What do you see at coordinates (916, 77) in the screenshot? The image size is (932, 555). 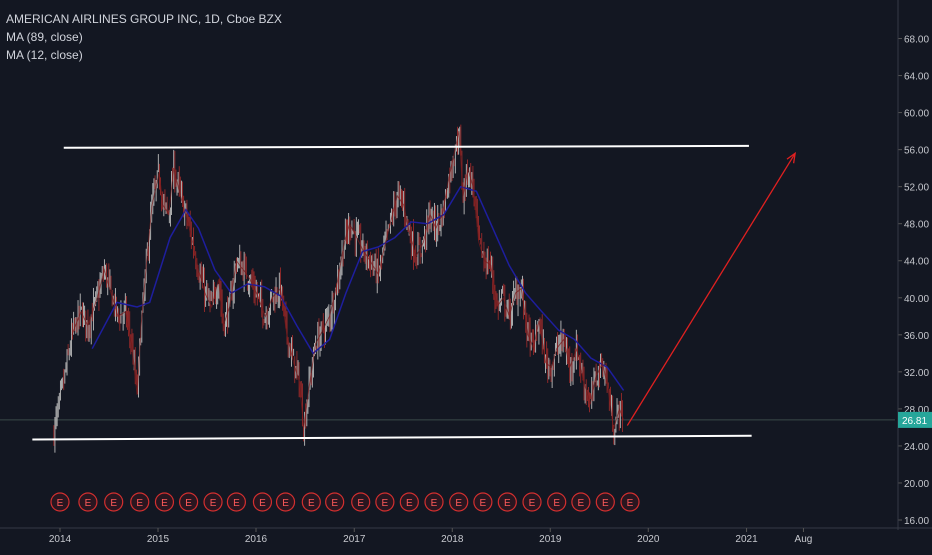 I see `price-tick-label: 64.00` at bounding box center [916, 77].